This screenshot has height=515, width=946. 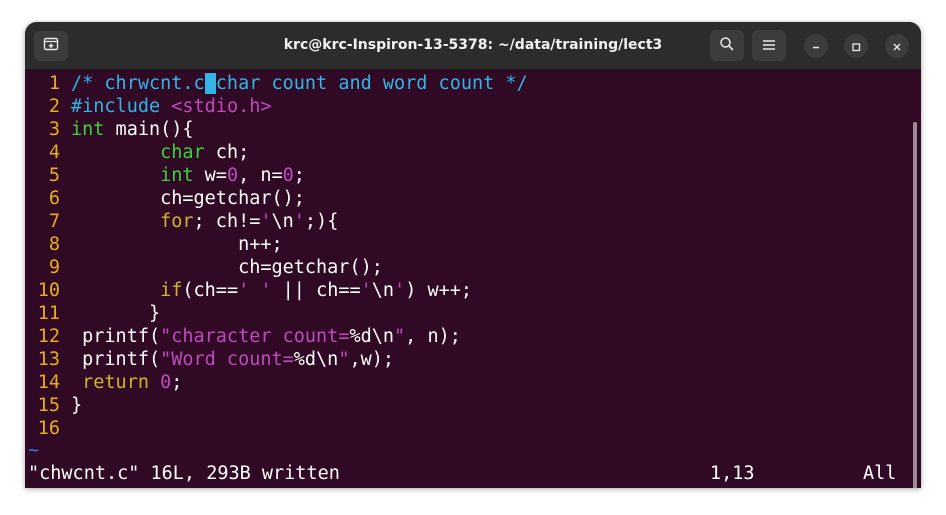 I want to click on code-line: 8 n++;, so click(x=154, y=244).